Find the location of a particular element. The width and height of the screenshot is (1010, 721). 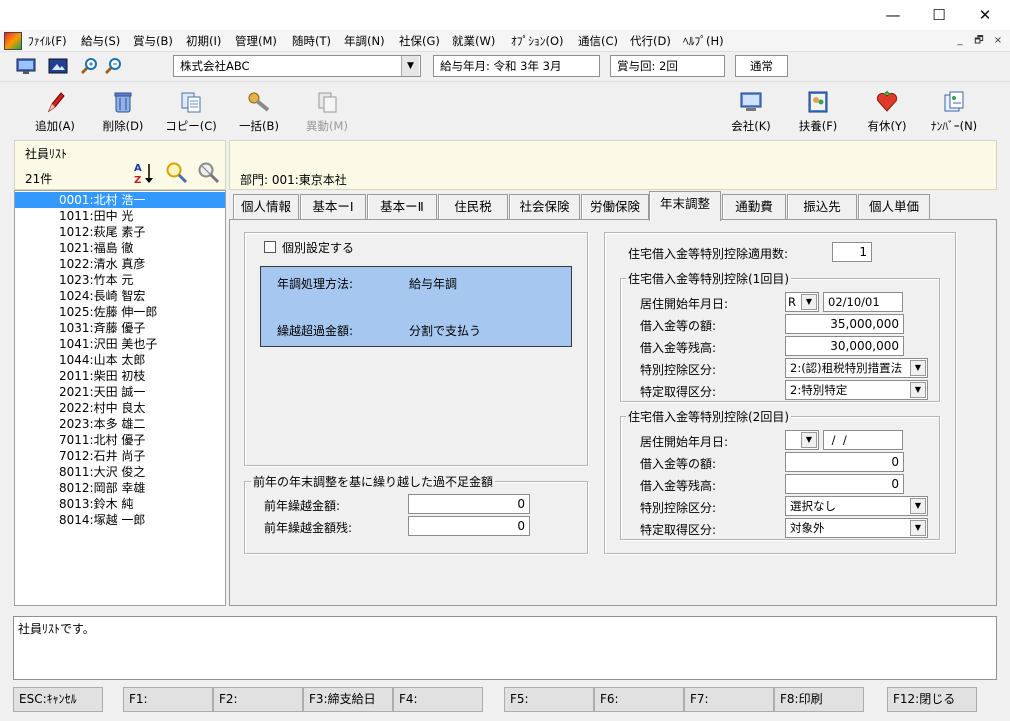

fkey-f3-closing-date: F3:締支給日 is located at coordinates (348, 699).